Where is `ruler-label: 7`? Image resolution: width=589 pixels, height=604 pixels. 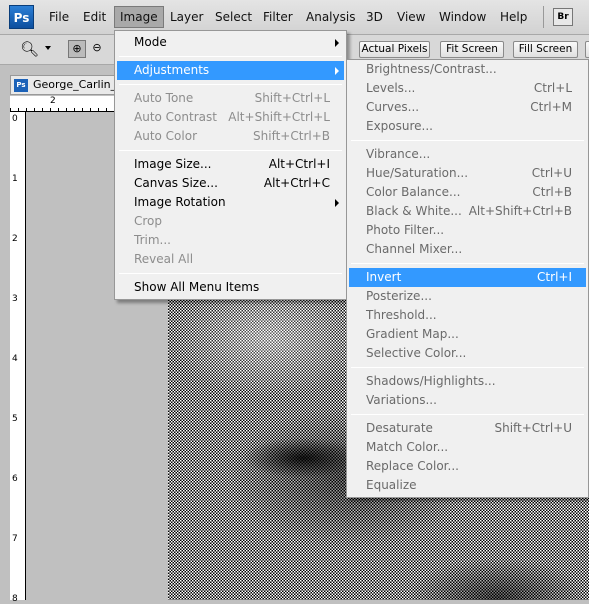 ruler-label: 7 is located at coordinates (15, 539).